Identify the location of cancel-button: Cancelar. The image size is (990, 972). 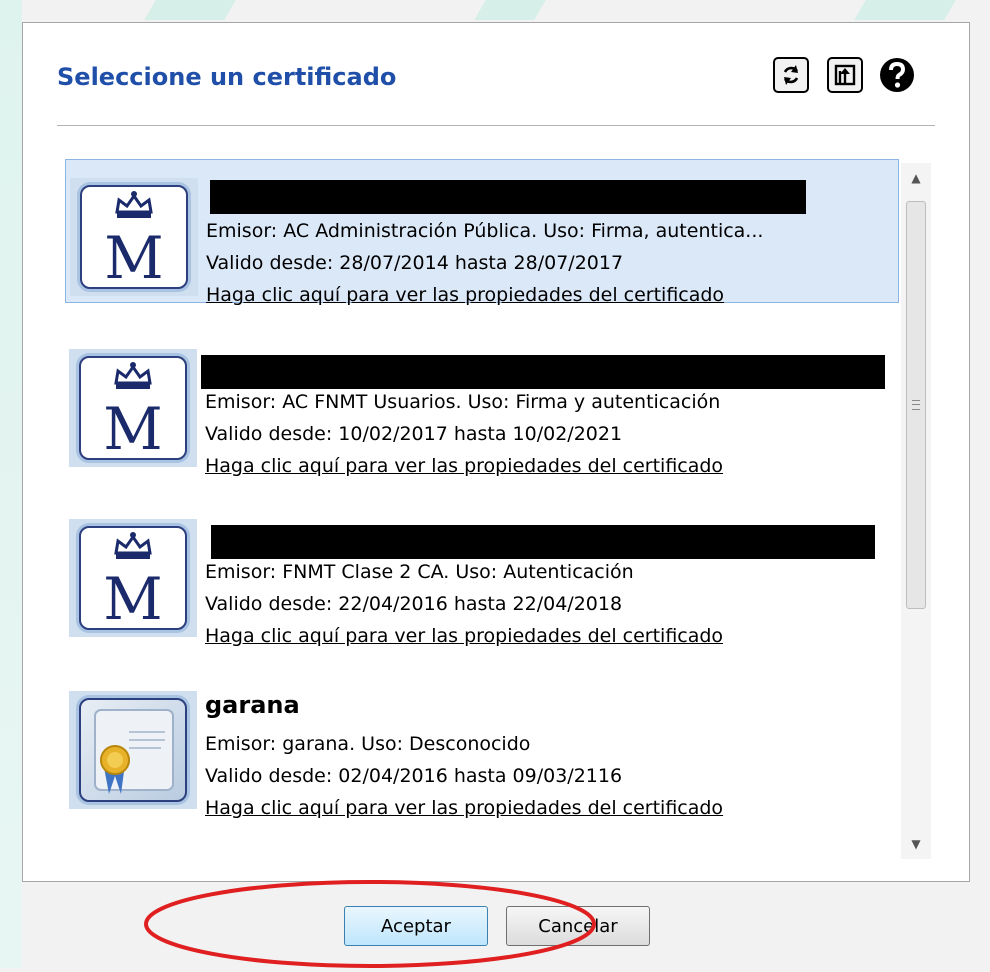
(578, 926).